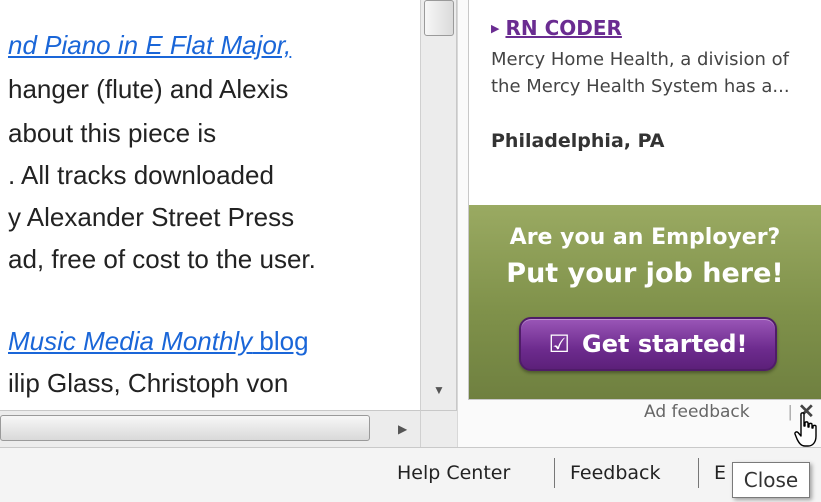 The image size is (821, 502). What do you see at coordinates (148, 383) in the screenshot?
I see `article-line-8: ilip Glass, Christoph von` at bounding box center [148, 383].